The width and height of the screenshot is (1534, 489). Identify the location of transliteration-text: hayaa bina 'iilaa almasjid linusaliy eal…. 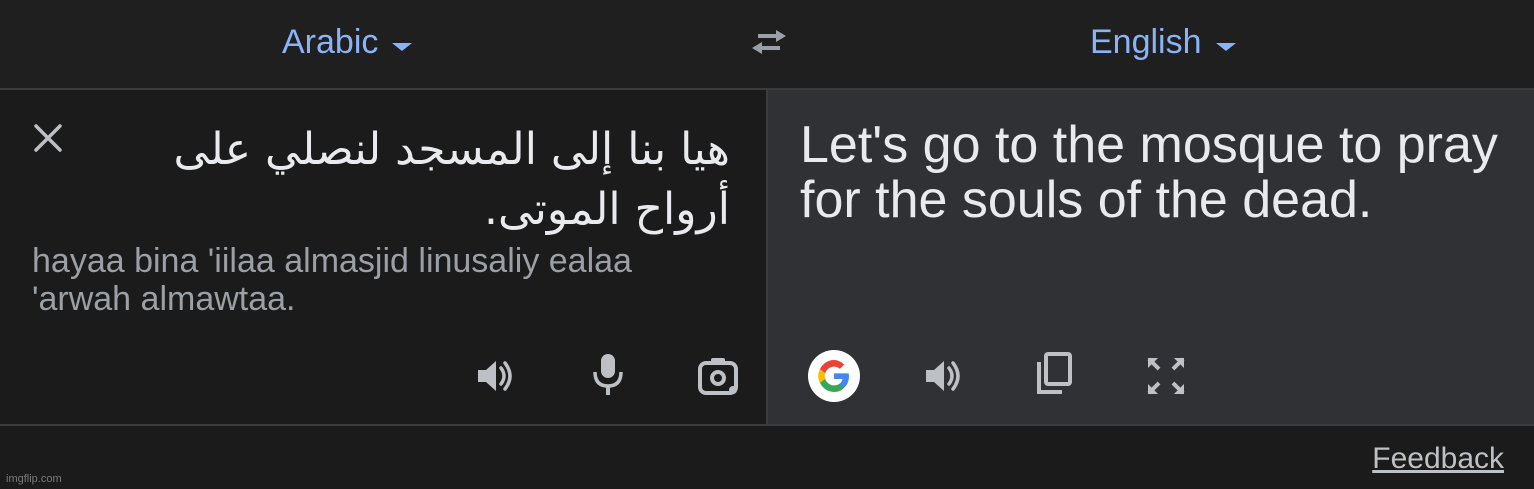
(332, 280).